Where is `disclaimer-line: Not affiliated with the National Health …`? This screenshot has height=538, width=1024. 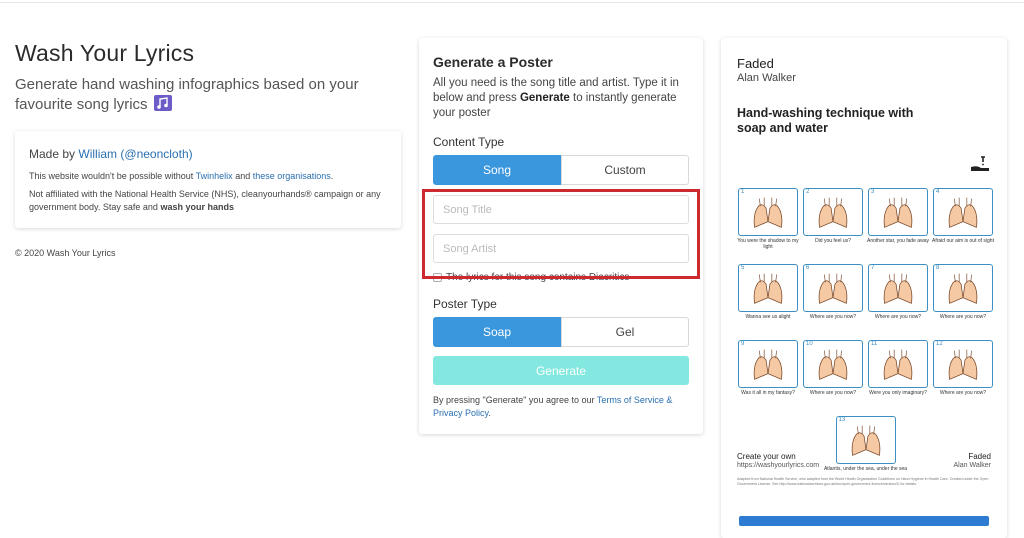 disclaimer-line: Not affiliated with the National Health … is located at coordinates (205, 200).